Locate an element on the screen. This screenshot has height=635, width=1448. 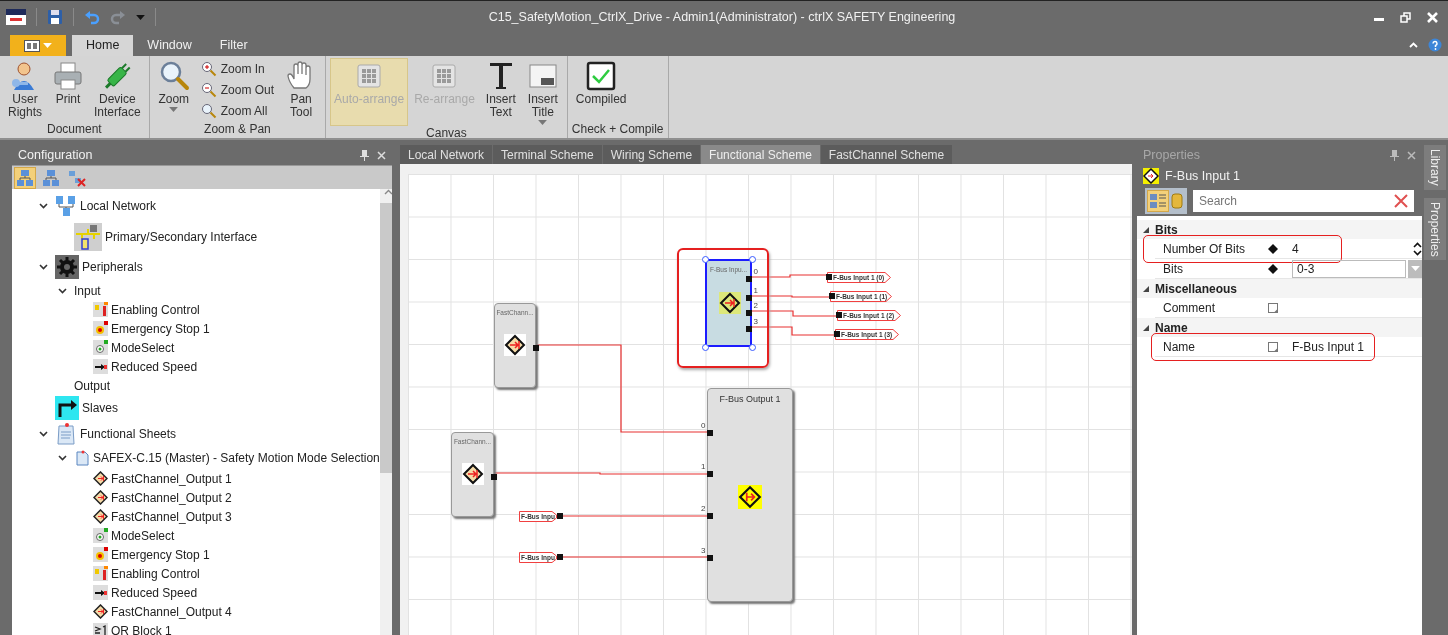
group-label: Document is located at coordinates (74, 130).